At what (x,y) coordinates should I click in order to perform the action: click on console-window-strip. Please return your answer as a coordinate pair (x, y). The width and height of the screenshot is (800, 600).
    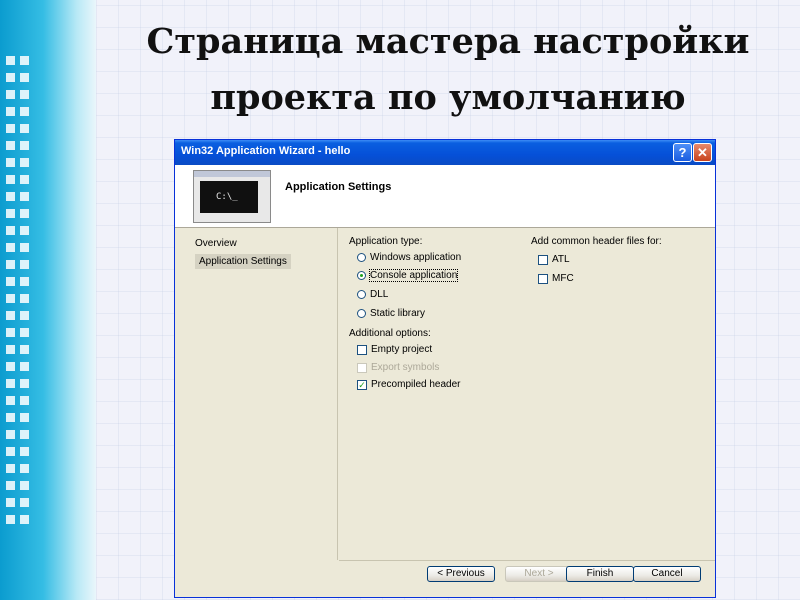
    Looking at the image, I should click on (232, 174).